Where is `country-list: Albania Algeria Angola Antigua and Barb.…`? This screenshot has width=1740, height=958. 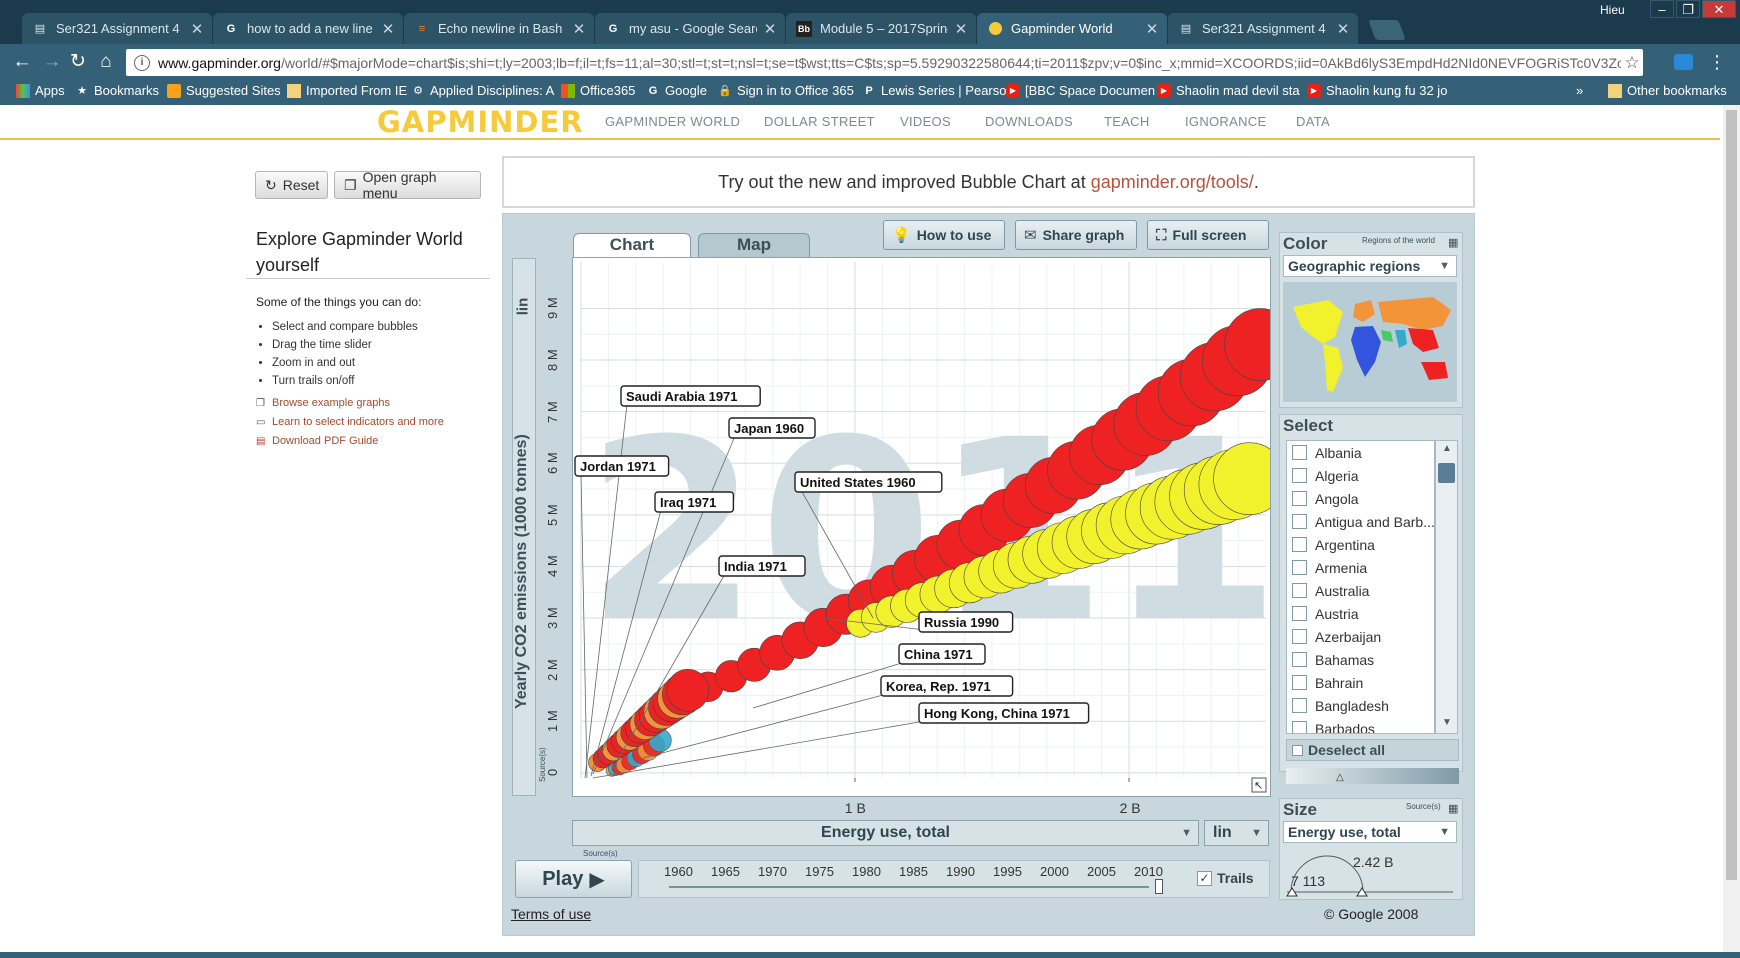 country-list: Albania Algeria Angola Antigua and Barb.… is located at coordinates (1360, 587).